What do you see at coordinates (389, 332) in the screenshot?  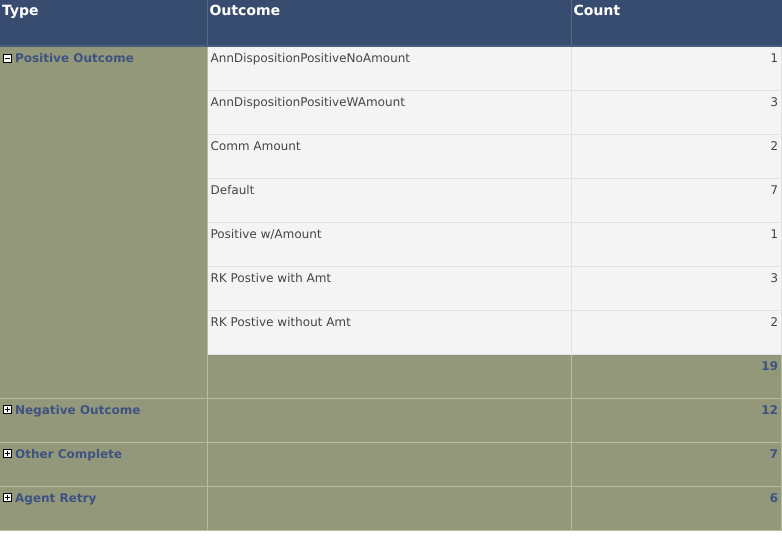 I see `table-cell: RK Postive without Amt` at bounding box center [389, 332].